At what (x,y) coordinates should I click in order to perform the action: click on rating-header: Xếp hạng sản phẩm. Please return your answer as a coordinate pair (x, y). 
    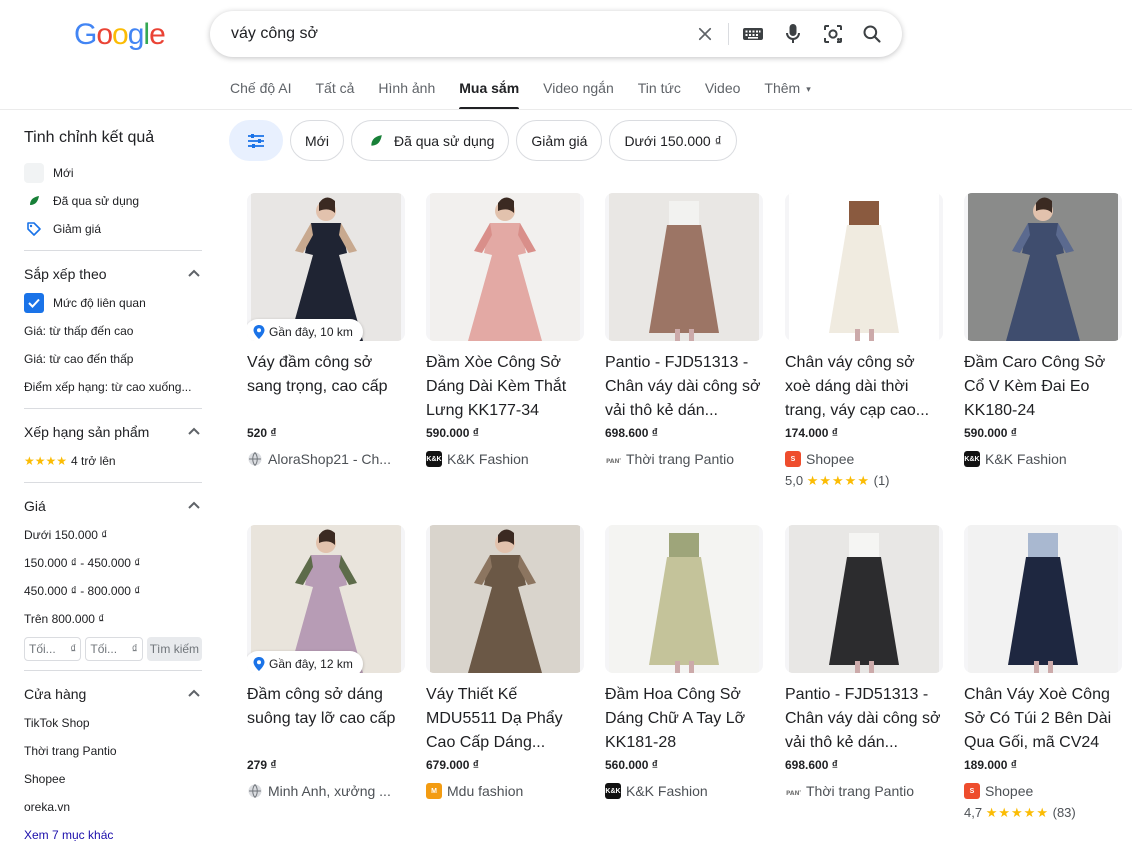
    Looking at the image, I should click on (113, 432).